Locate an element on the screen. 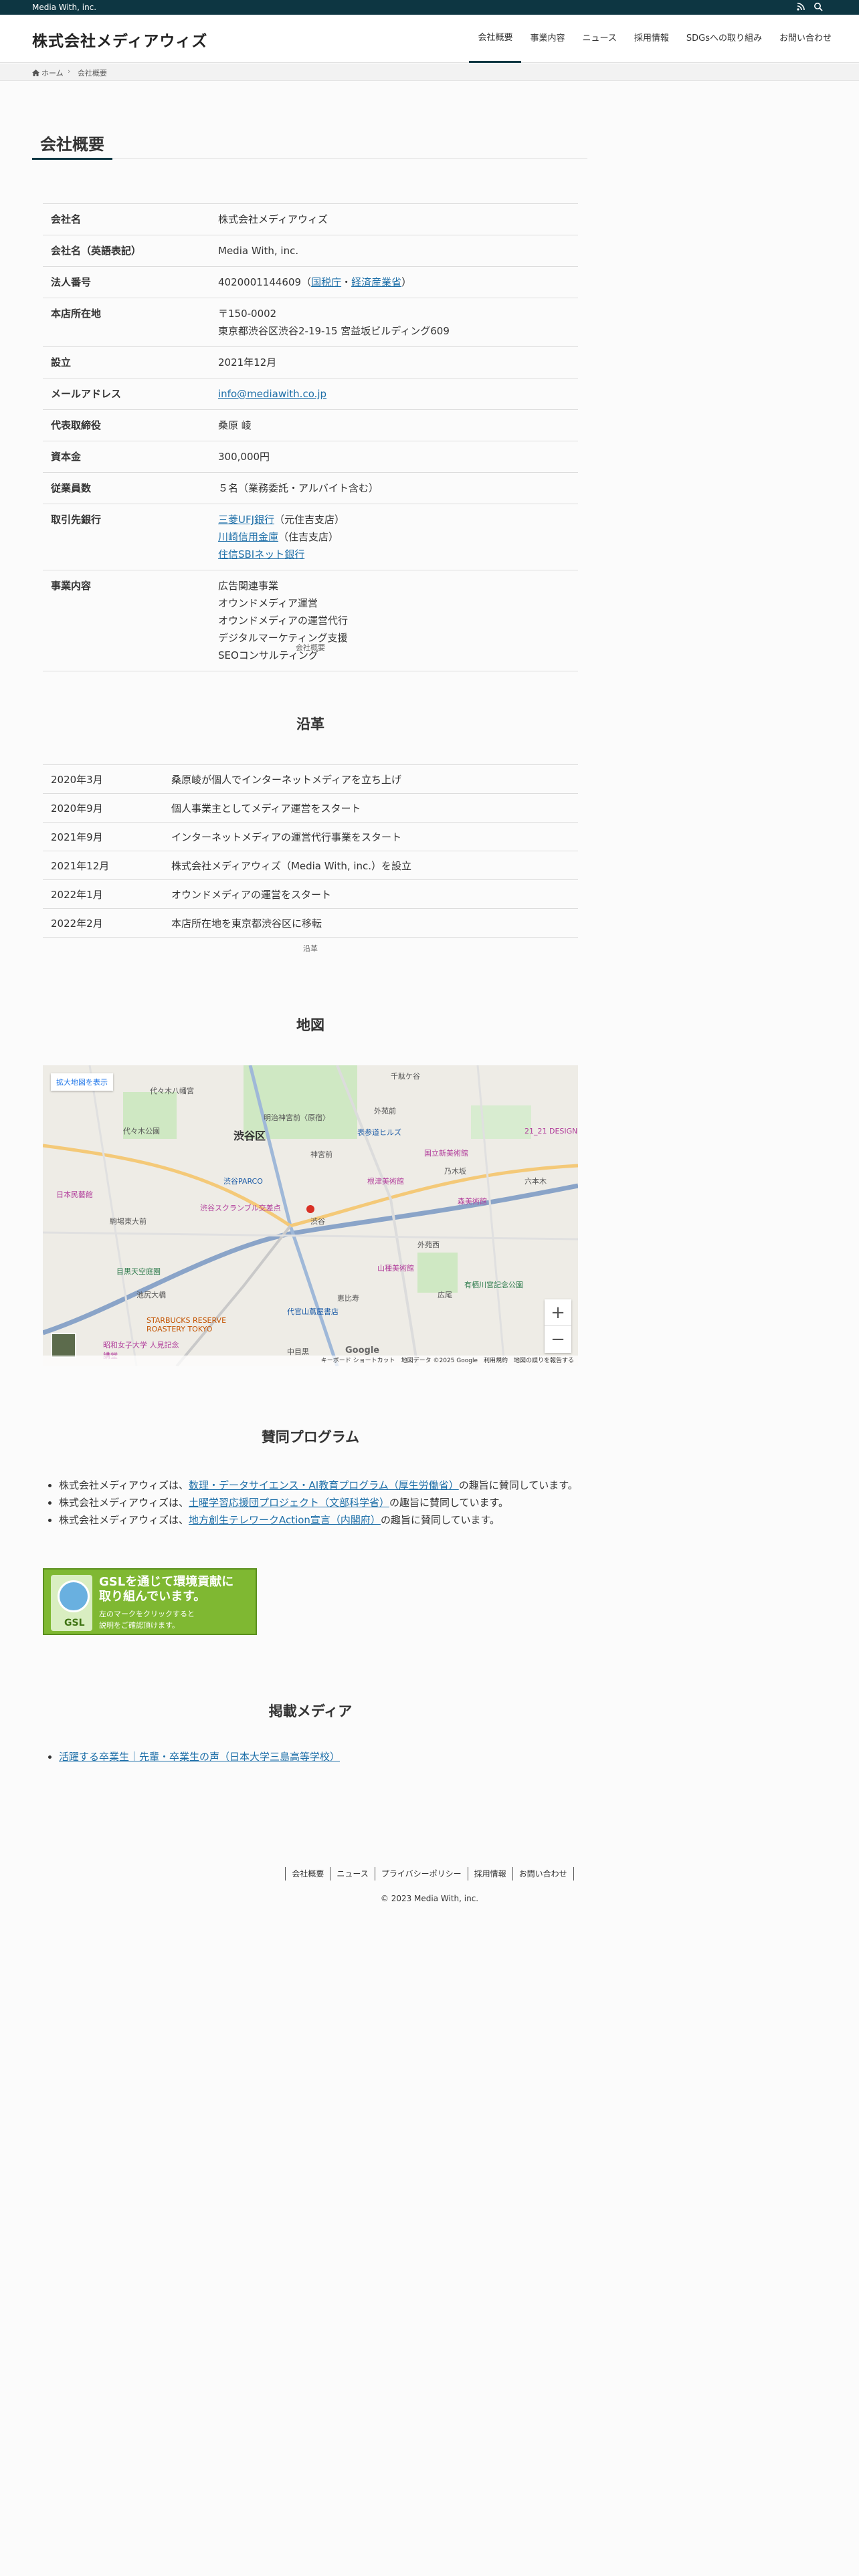  nta-link: 国税庁 is located at coordinates (326, 282).